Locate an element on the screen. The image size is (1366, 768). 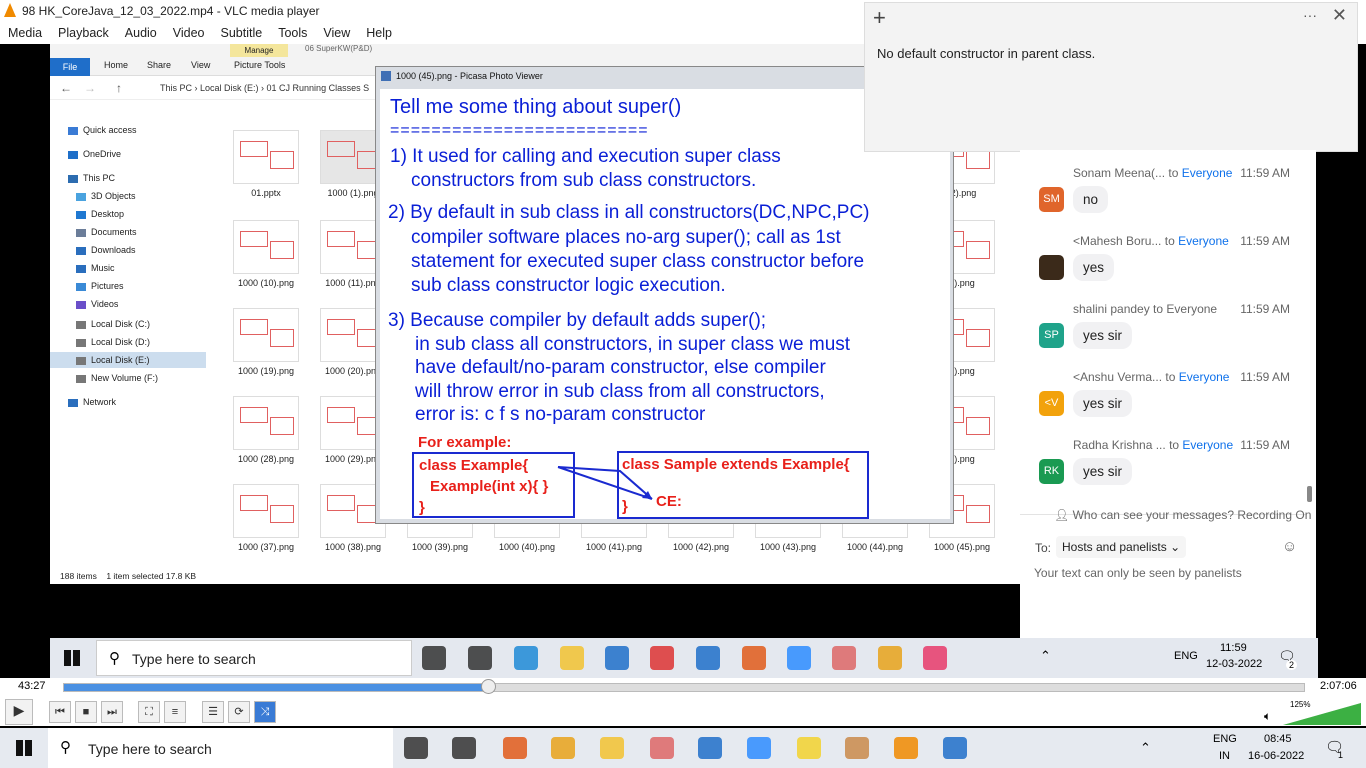
playlist-button: ☰ is located at coordinates (213, 712).